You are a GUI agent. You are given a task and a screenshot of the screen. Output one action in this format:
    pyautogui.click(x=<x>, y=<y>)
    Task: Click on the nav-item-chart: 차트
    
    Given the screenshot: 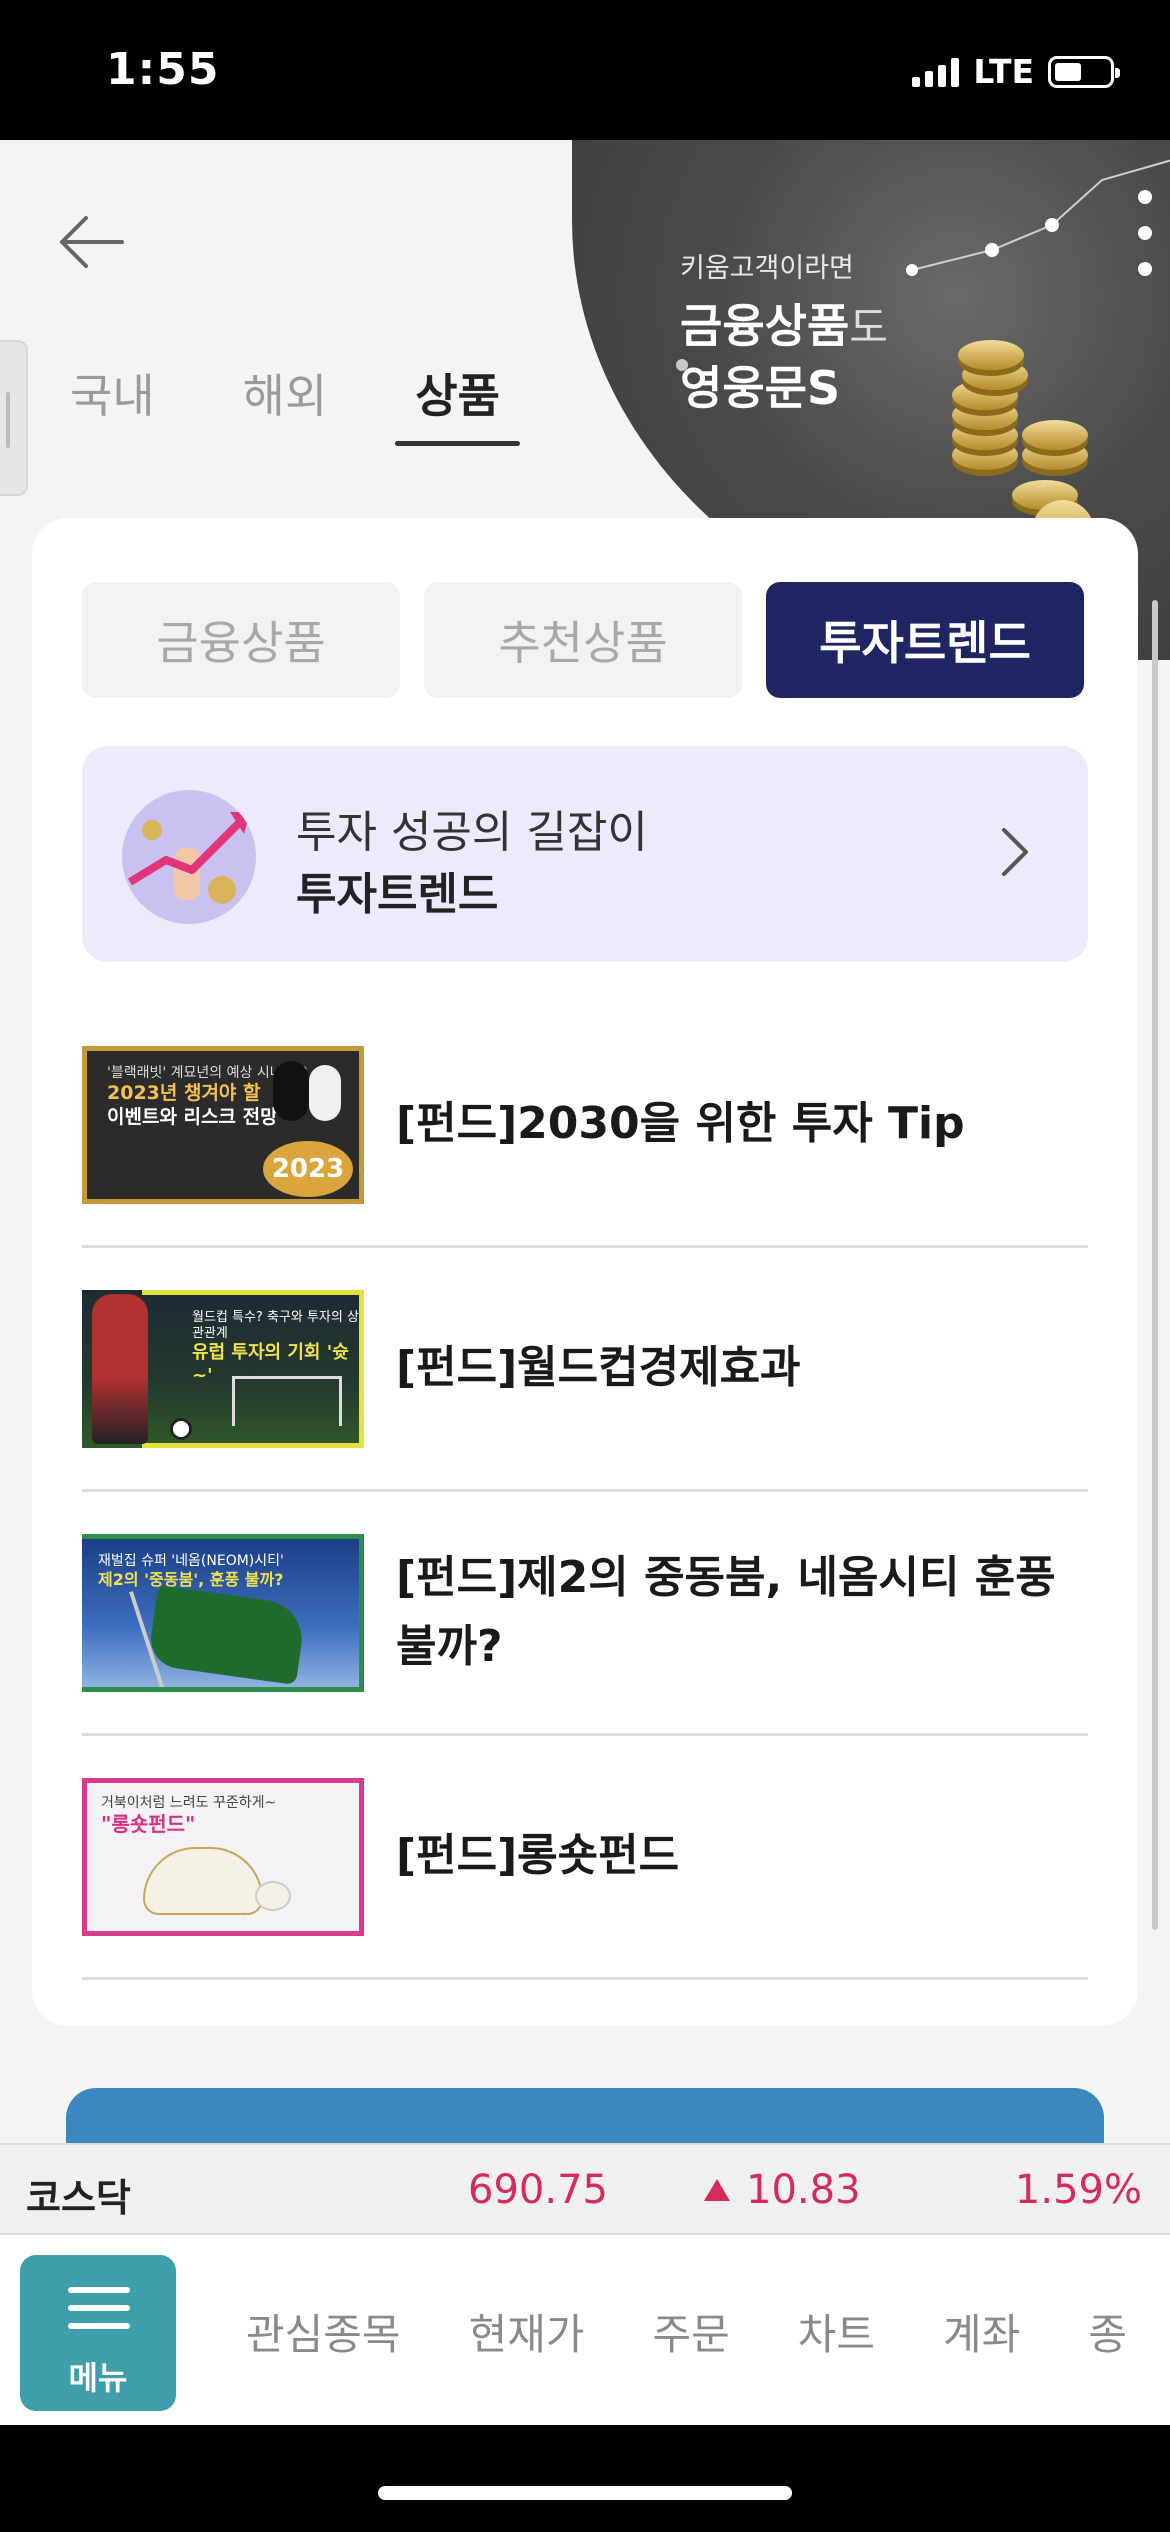 What is the action you would take?
    pyautogui.click(x=836, y=2331)
    